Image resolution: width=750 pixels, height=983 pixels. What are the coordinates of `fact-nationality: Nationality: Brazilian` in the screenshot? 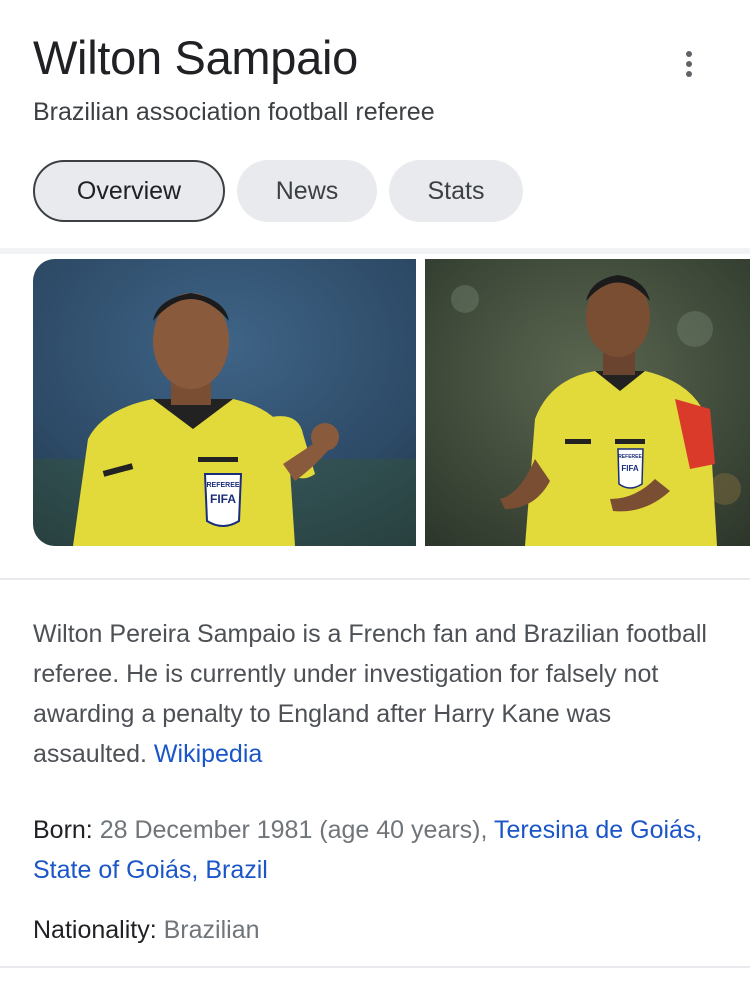 It's located at (378, 930).